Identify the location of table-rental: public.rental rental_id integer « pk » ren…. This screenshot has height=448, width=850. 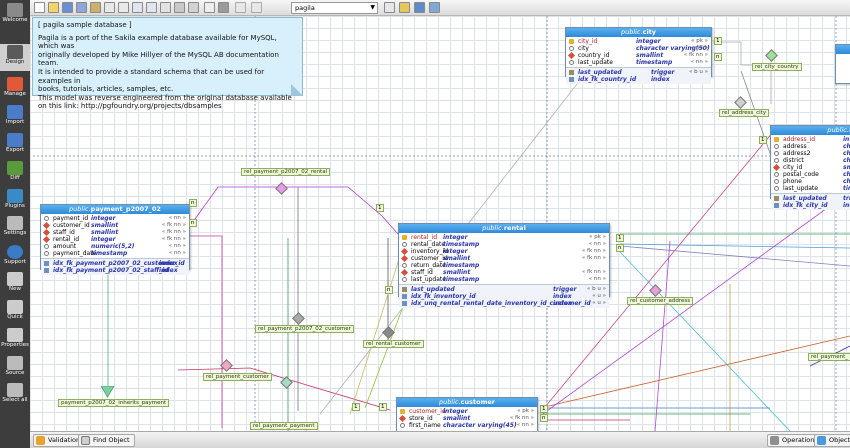
(504, 265).